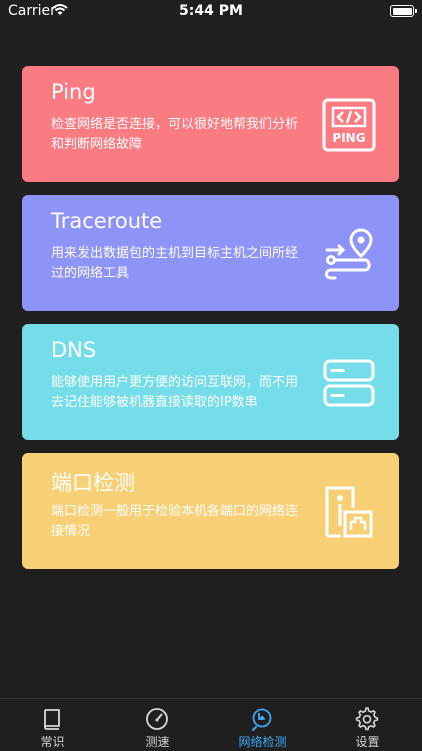 The height and width of the screenshot is (751, 422). I want to click on tab-label: 常识, so click(52, 742).